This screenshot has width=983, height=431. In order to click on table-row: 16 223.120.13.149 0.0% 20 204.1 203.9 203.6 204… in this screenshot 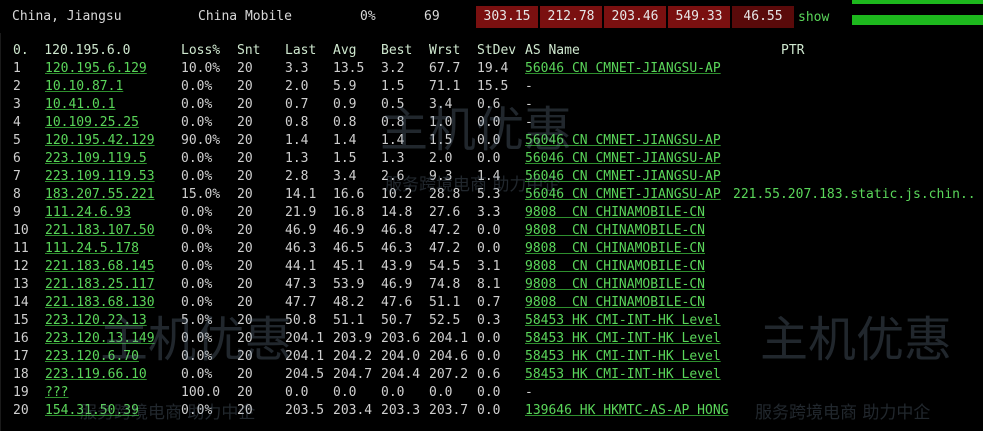, I will do `click(492, 339)`.